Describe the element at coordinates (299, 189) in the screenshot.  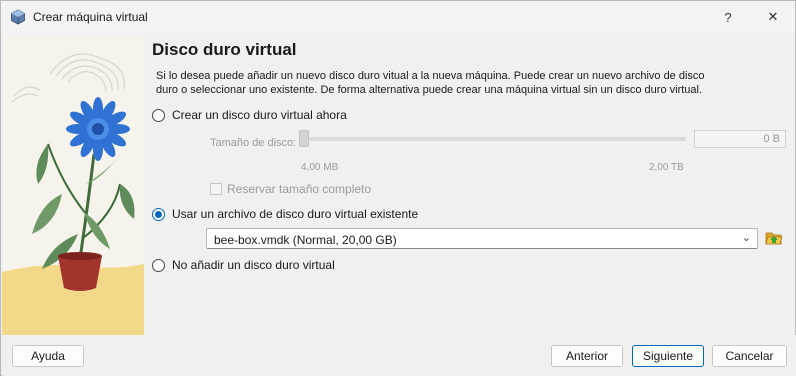
I see `reserve-checkbox-label: Reservar tamaño completo` at that location.